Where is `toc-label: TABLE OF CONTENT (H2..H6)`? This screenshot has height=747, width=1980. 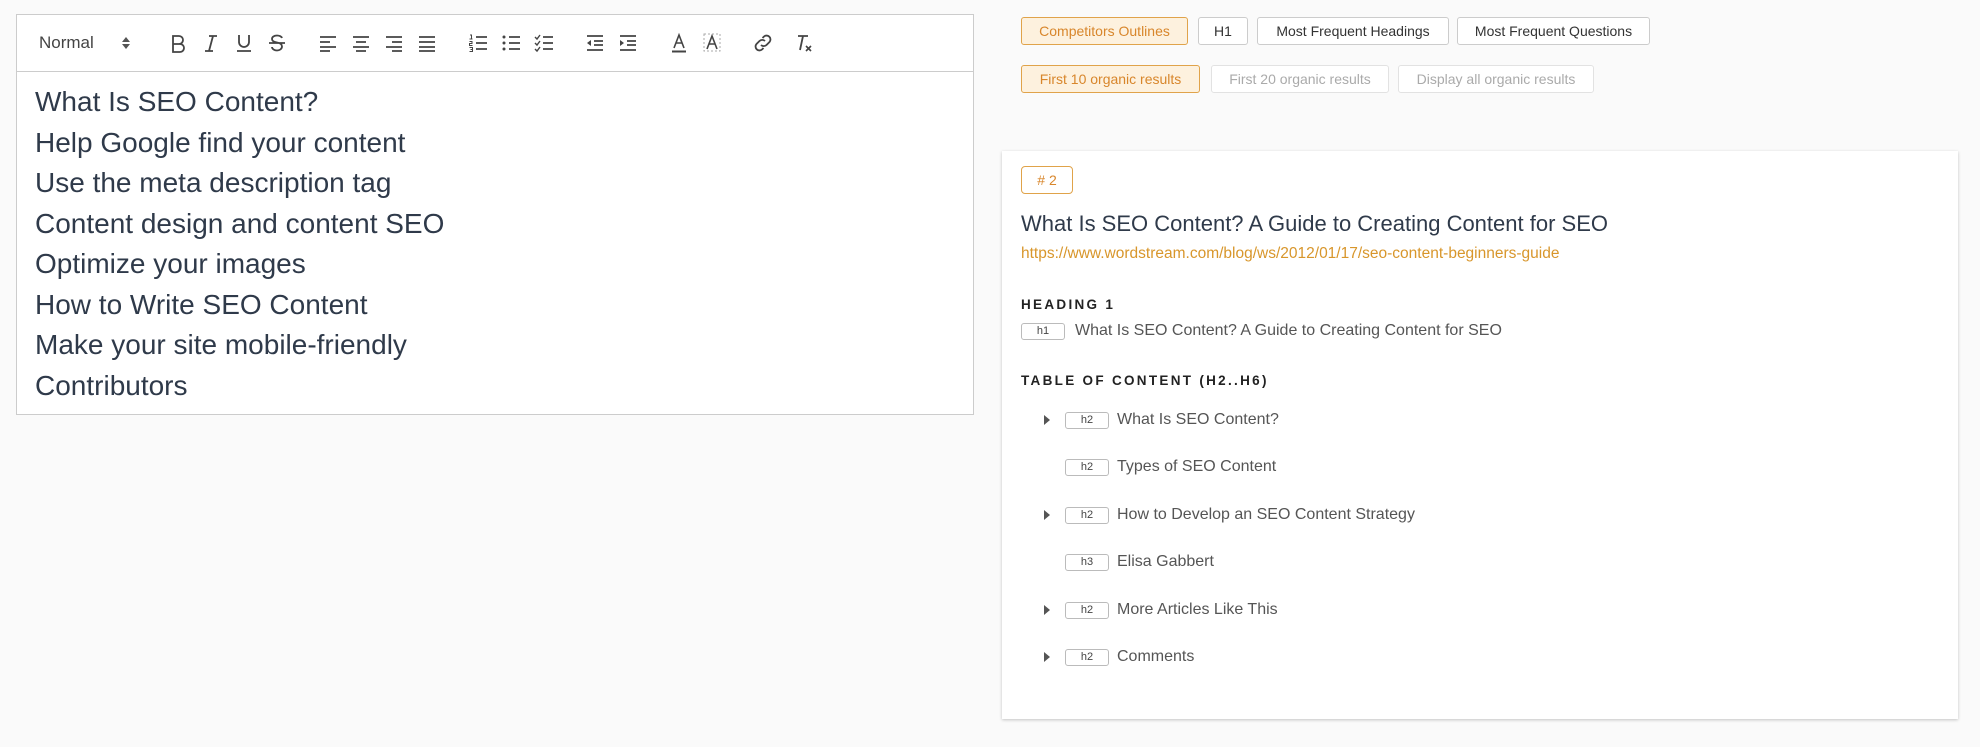 toc-label: TABLE OF CONTENT (H2..H6) is located at coordinates (1145, 380).